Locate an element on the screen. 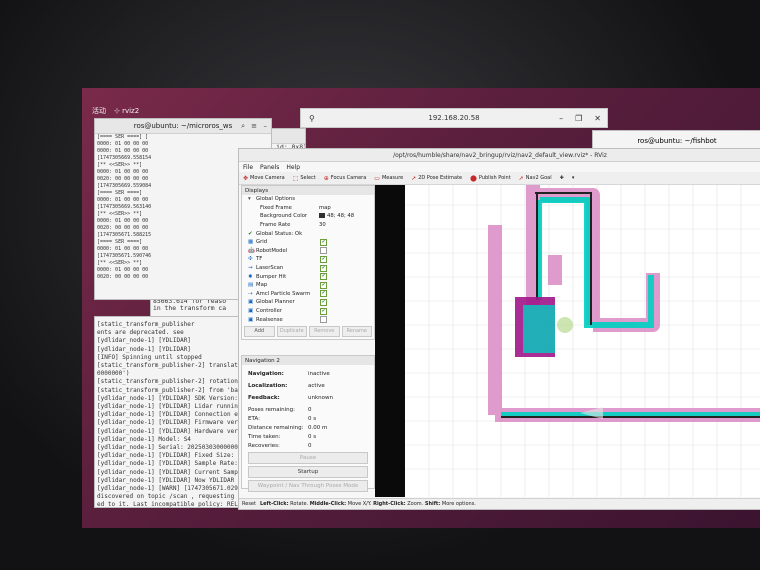  background-color-row: Background Color 48; 48; 48 is located at coordinates (308, 216).